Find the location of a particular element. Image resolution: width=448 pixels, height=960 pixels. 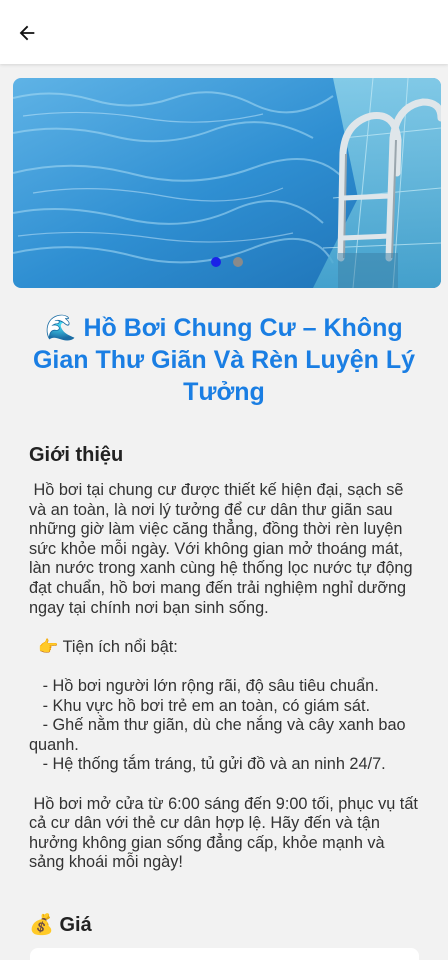

carousel-indicators is located at coordinates (227, 262).